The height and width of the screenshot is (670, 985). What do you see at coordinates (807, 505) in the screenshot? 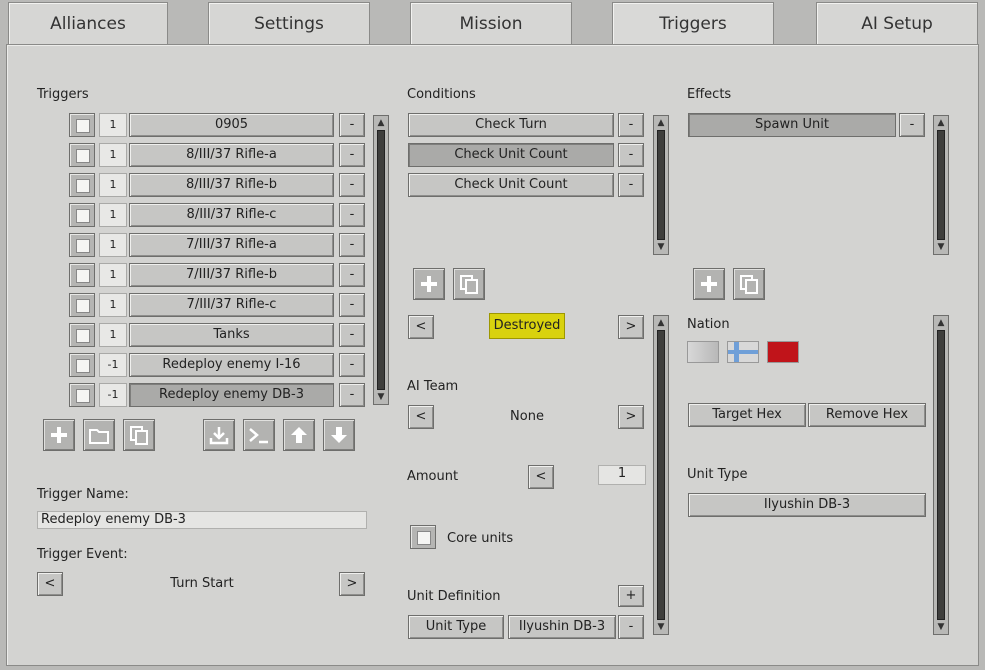
I see `effect-unit-type-button: Ilyushin DB-3` at bounding box center [807, 505].